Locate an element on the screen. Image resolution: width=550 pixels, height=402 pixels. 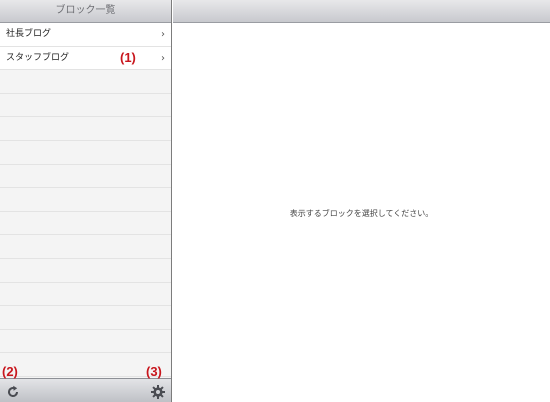
refresh-icon is located at coordinates (13, 391).